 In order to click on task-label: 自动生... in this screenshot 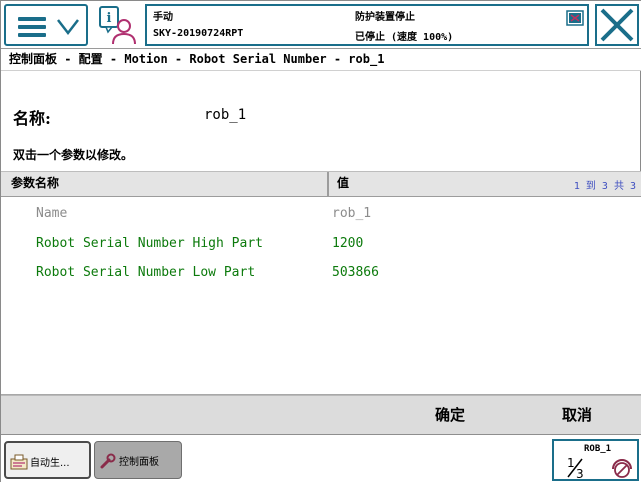, I will do `click(50, 463)`.